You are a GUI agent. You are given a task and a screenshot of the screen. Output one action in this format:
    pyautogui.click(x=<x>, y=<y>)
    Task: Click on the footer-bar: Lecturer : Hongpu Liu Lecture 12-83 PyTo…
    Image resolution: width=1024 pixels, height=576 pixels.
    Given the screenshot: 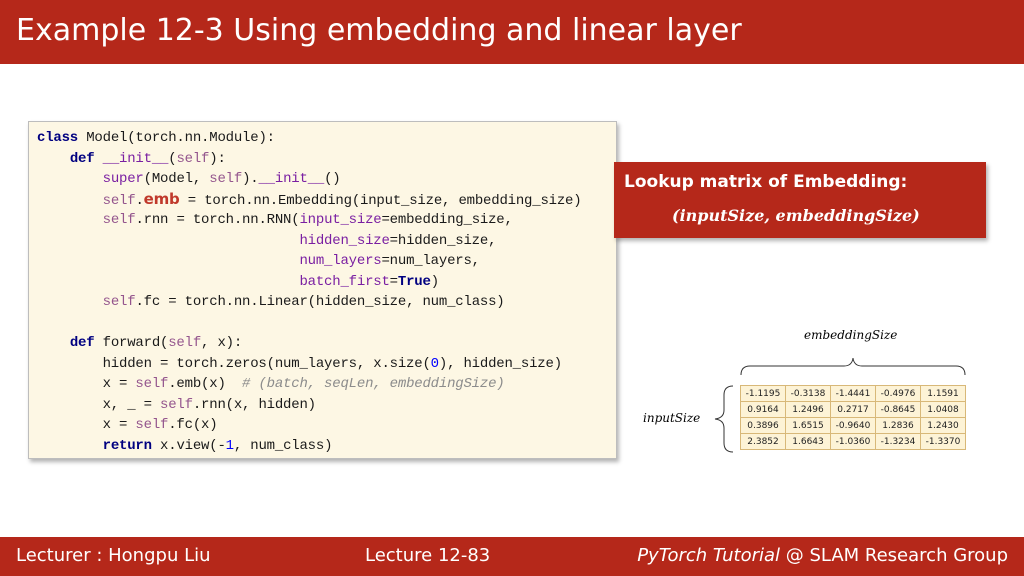 What is the action you would take?
    pyautogui.click(x=512, y=556)
    